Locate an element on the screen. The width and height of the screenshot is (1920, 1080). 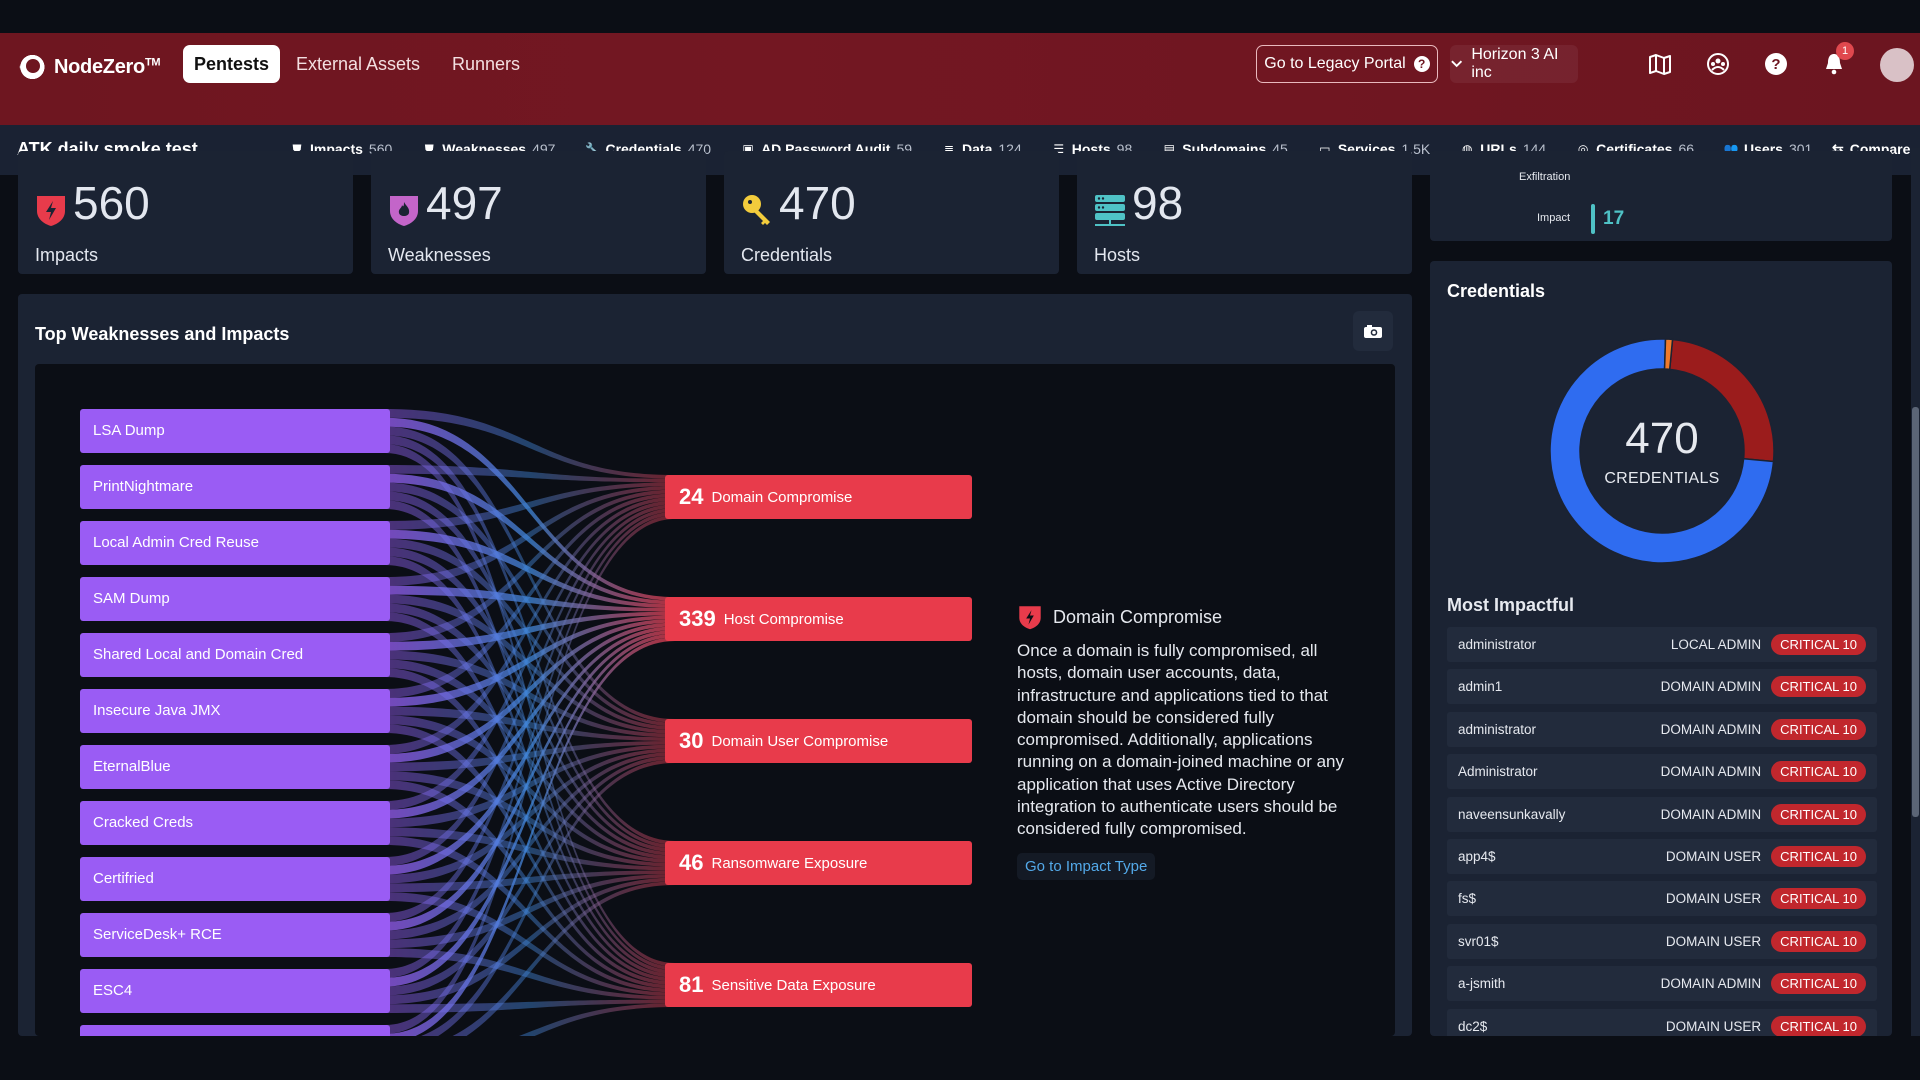
legacy-portal-button: Go to Legacy Portal ? is located at coordinates (1347, 64).